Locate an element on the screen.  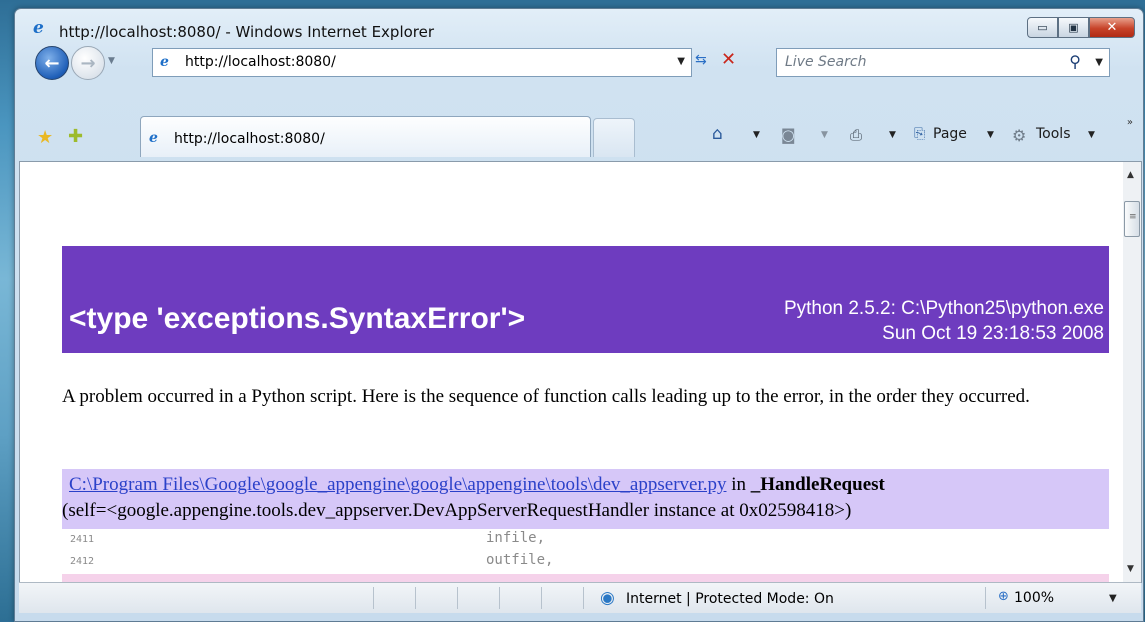
scroll-down-arrow-icon: ▼ is located at coordinates (1130, 569).